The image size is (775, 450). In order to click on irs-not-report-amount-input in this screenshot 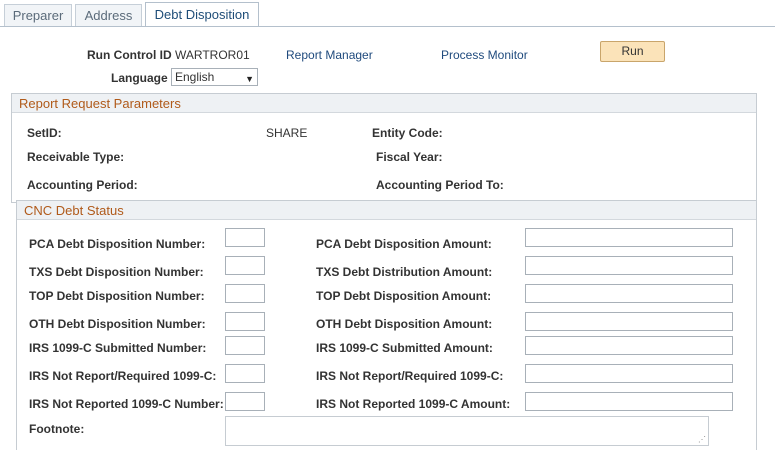, I will do `click(629, 373)`.